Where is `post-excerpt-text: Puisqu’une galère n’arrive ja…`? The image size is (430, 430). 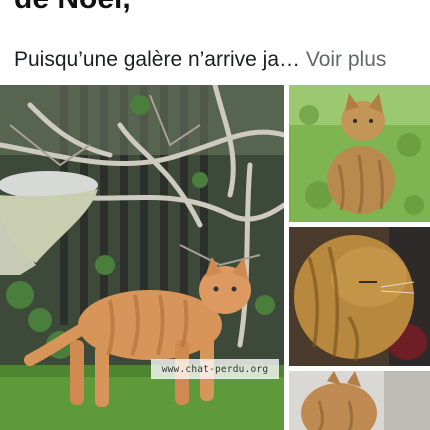 post-excerpt-text: Puisqu’une galère n’arrive ja… is located at coordinates (157, 59).